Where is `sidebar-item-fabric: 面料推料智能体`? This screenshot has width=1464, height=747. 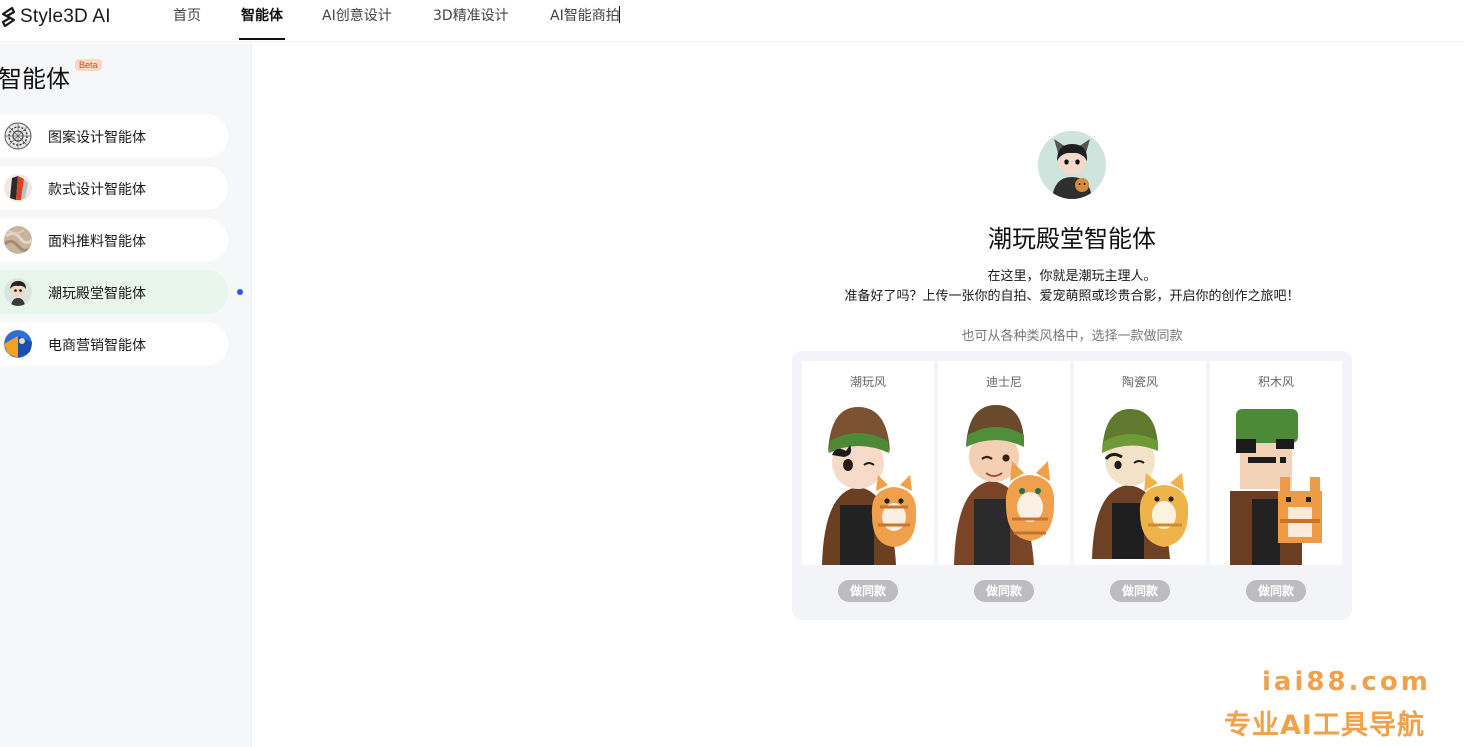
sidebar-item-fabric: 面料推料智能体 is located at coordinates (114, 240).